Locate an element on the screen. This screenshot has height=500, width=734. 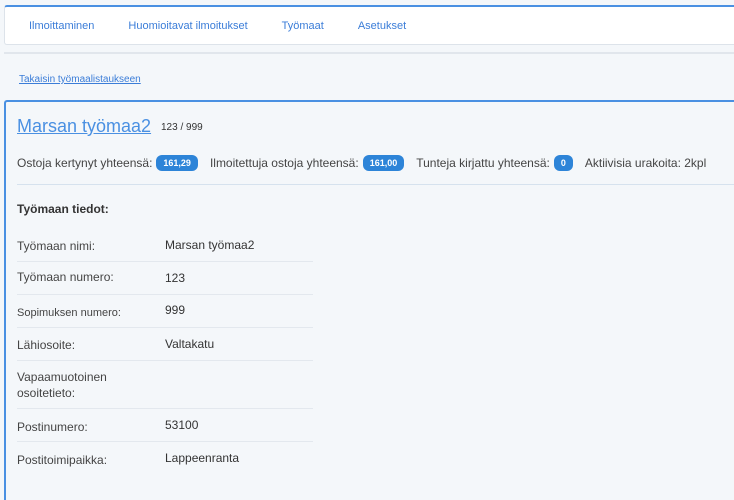
stat-badge: 161,29 is located at coordinates (177, 163).